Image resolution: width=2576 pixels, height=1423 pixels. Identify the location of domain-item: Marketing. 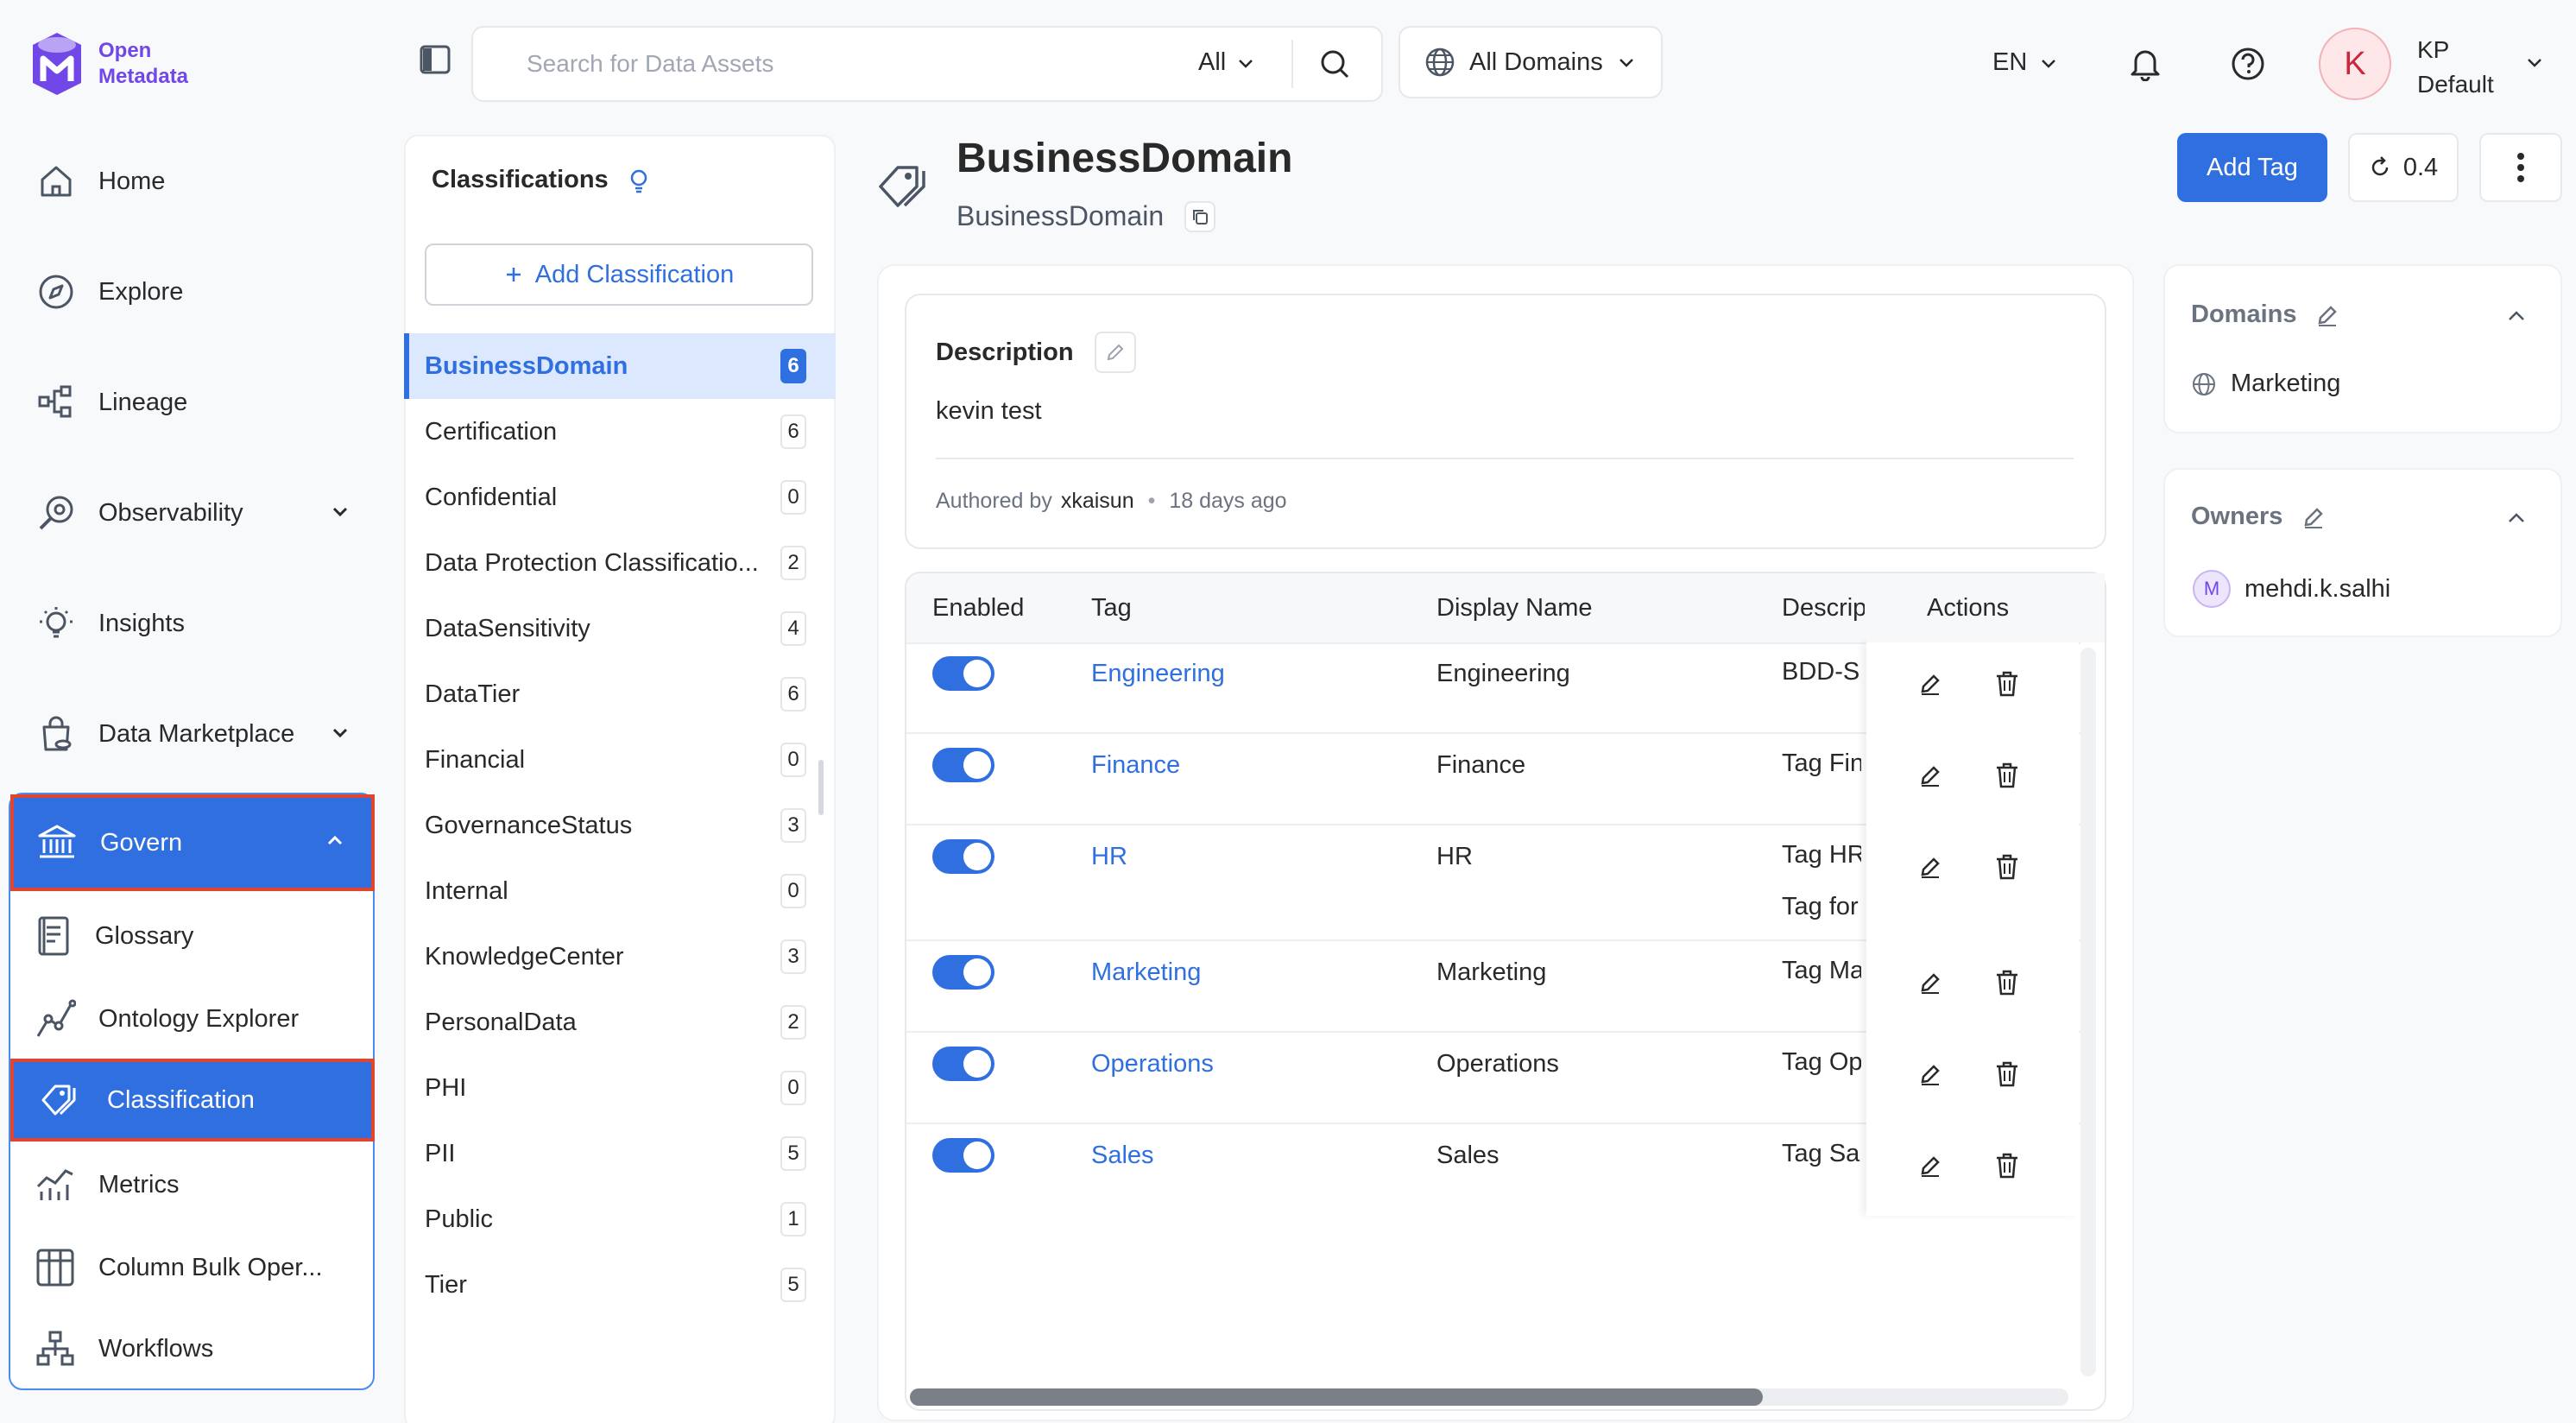
(2265, 384).